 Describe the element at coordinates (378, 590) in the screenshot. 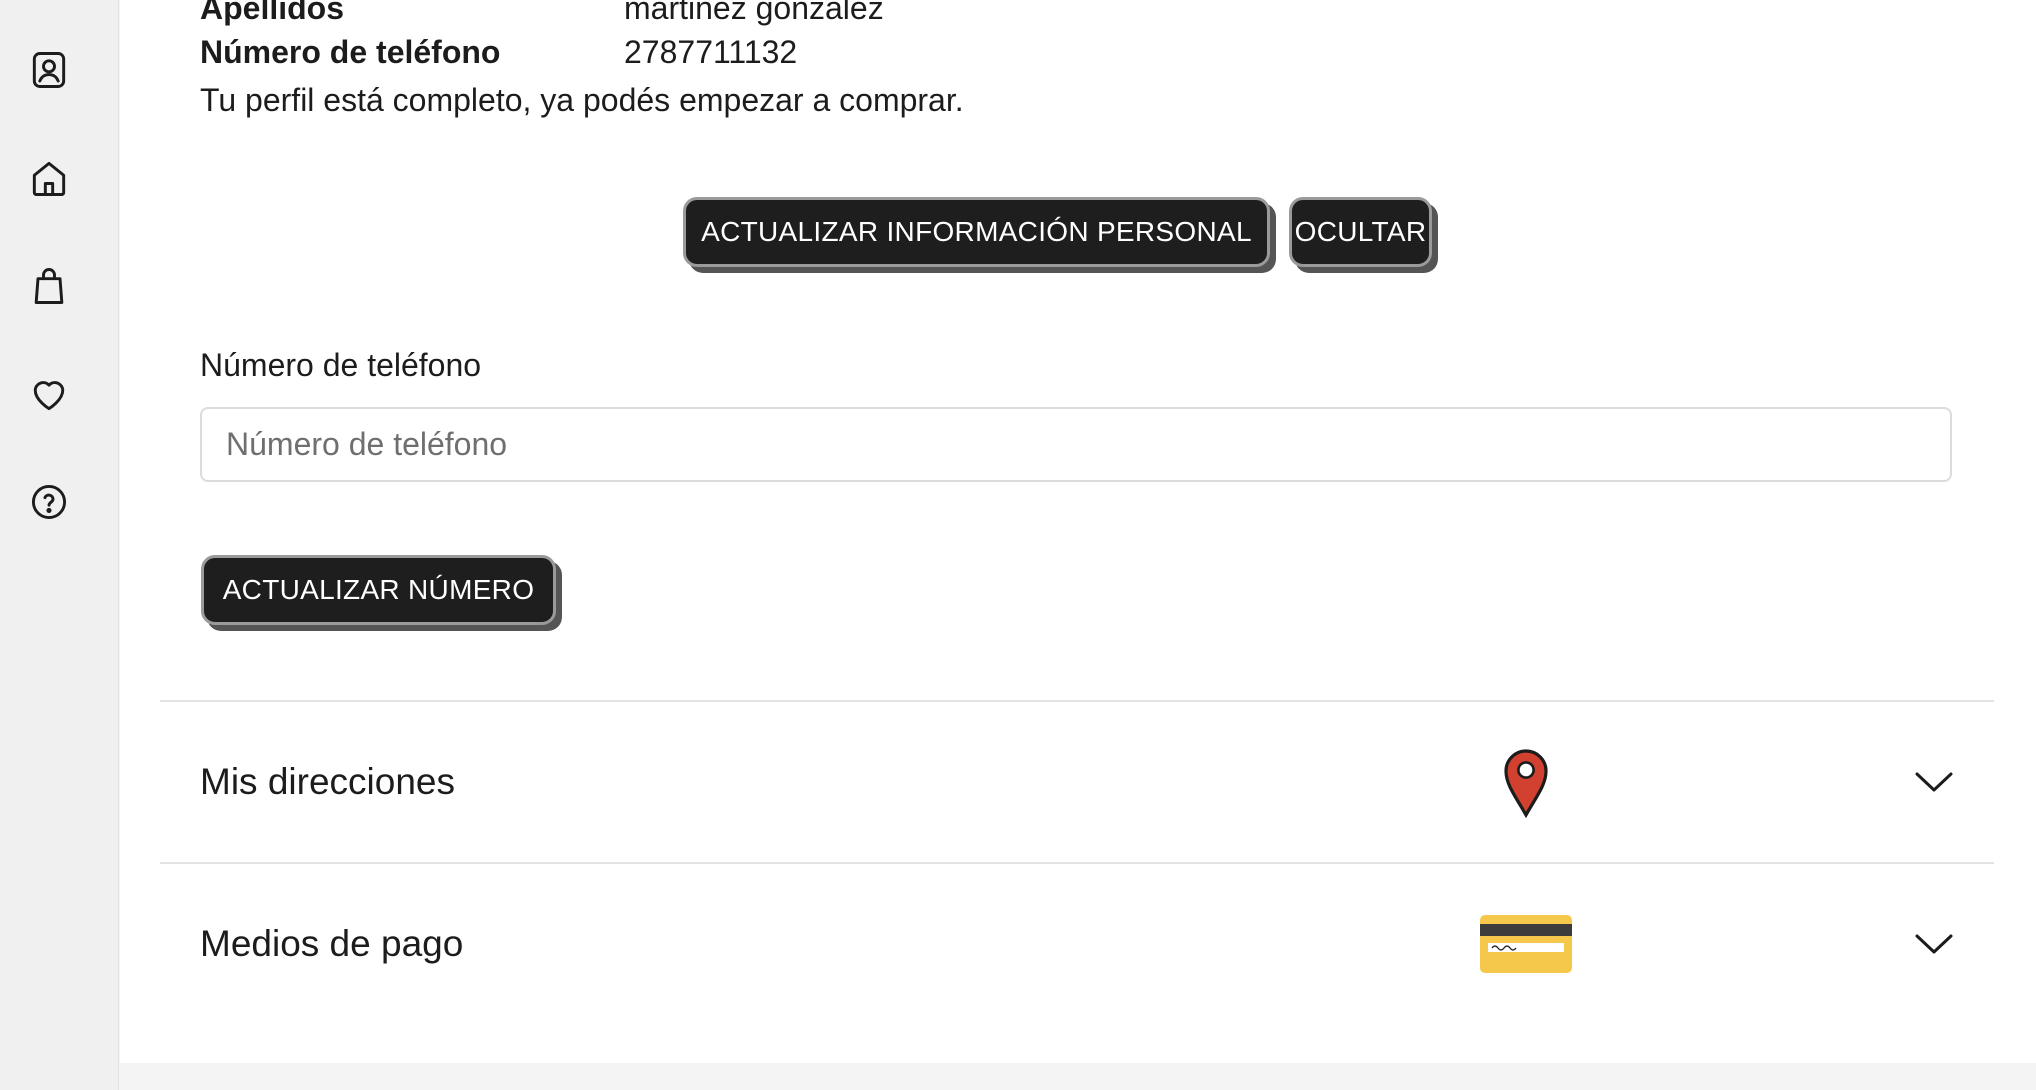

I see `update-number-button: ACTUALIZAR NÚMERO` at that location.